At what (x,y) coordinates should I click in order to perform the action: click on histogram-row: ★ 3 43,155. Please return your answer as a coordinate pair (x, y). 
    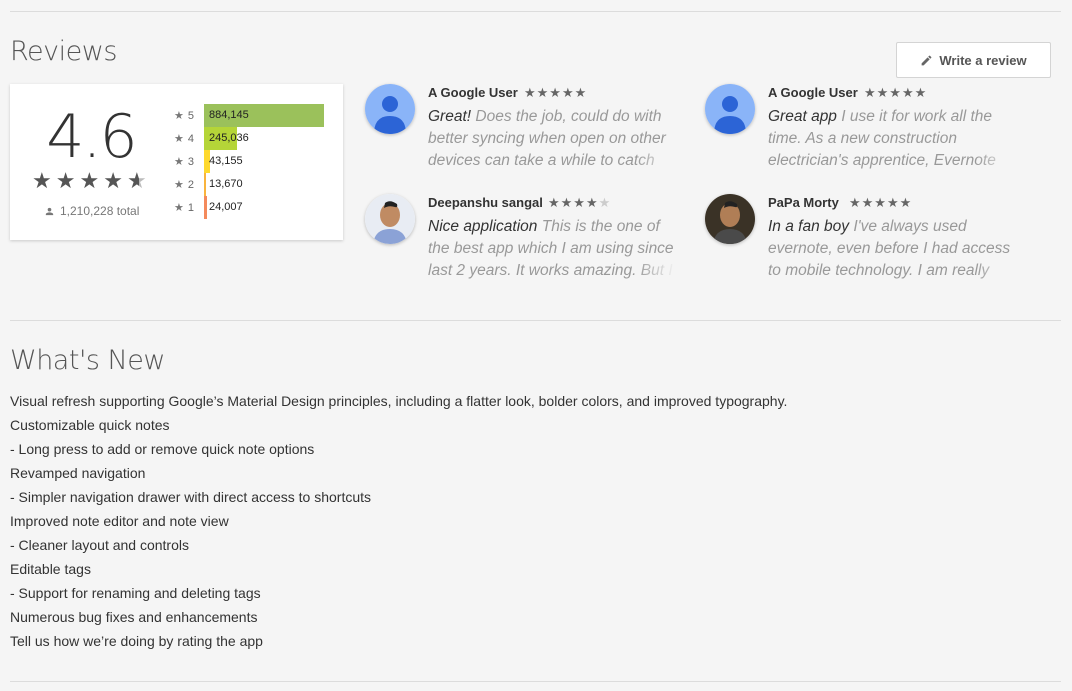
    Looking at the image, I should click on (249, 161).